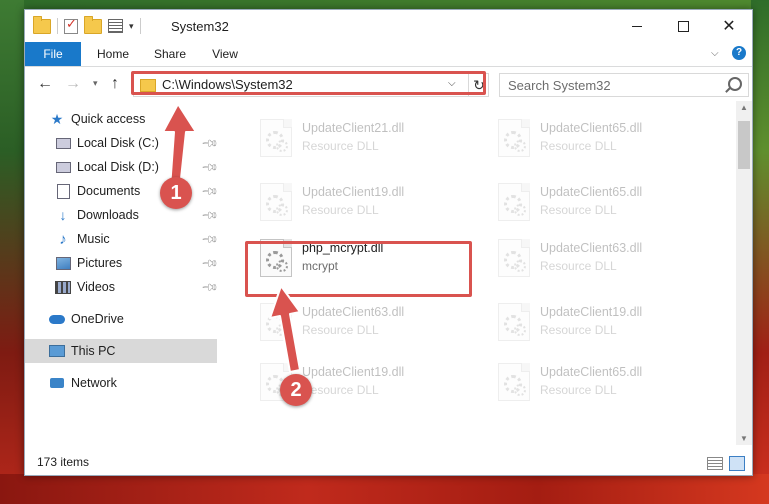  I want to click on forward-arrow-icon: →, so click(73, 84).